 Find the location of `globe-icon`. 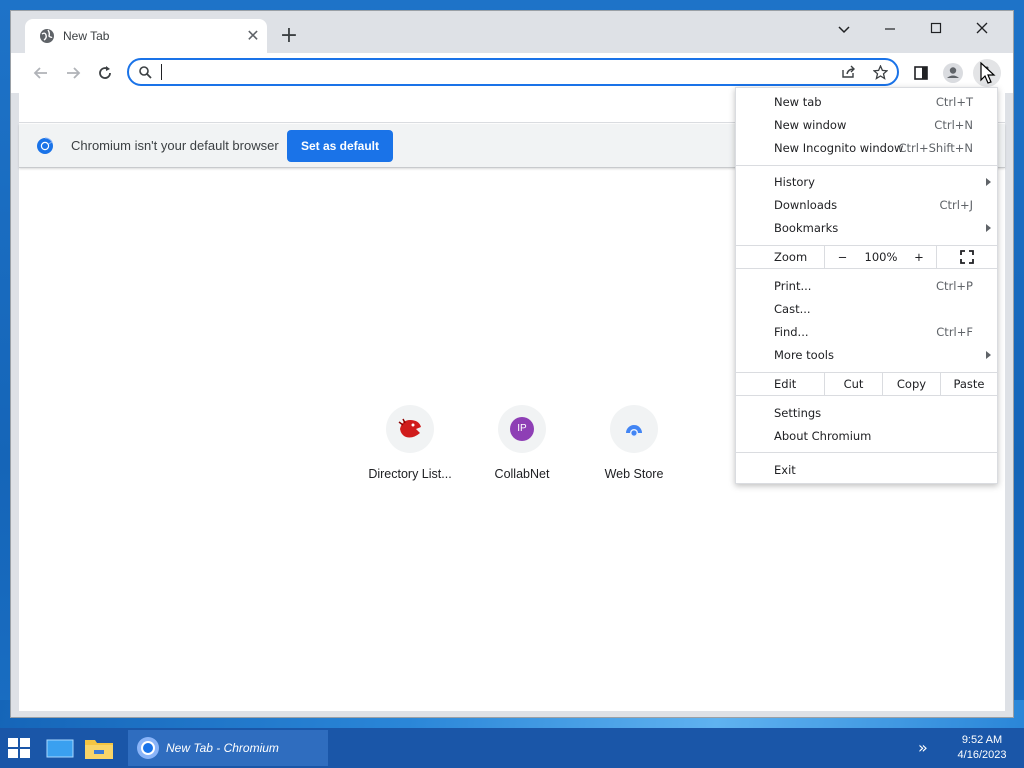

globe-icon is located at coordinates (47, 36).